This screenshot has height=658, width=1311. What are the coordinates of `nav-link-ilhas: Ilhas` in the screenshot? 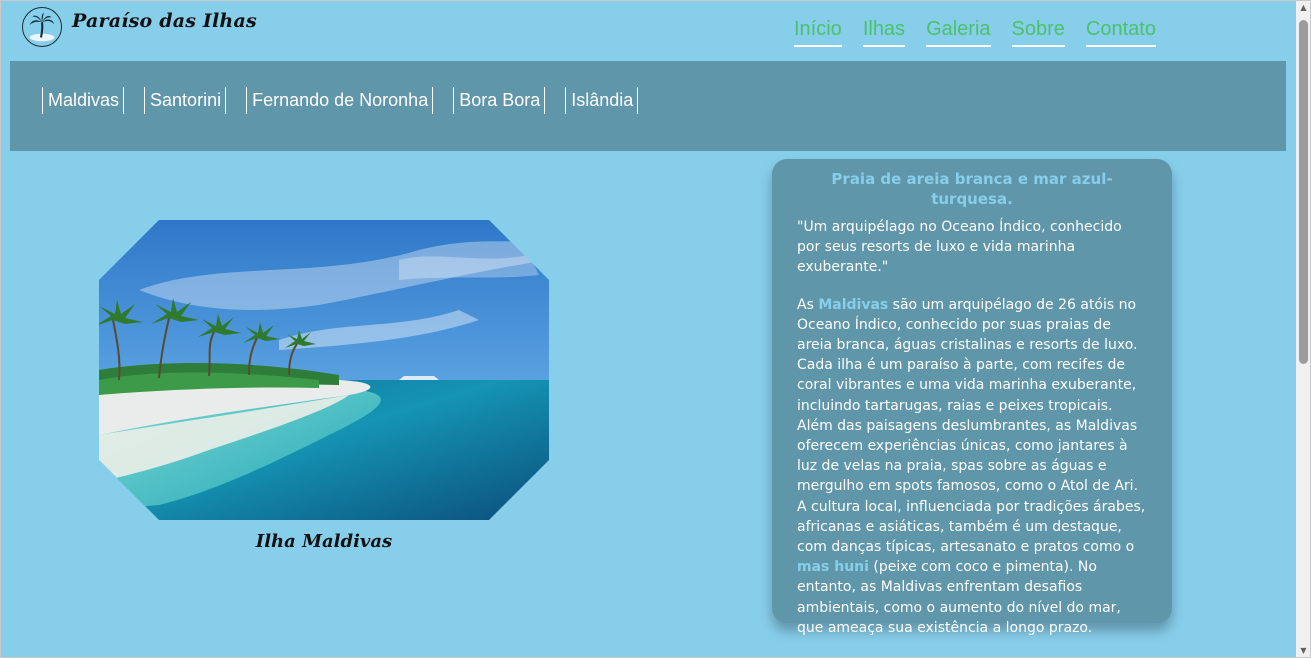 It's located at (884, 32).